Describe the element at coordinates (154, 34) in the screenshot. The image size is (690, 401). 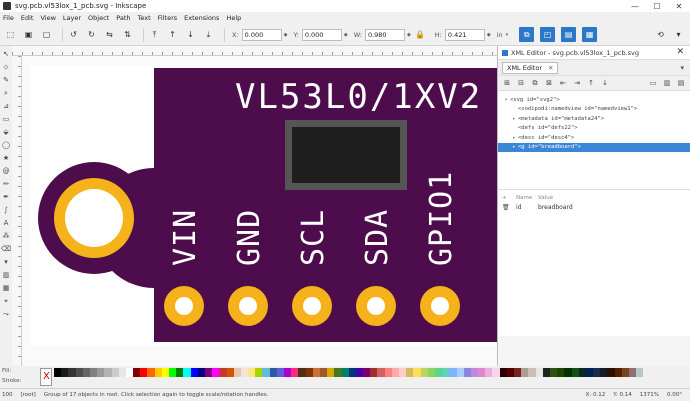
I see `raise-to-top-icon: ⤒` at that location.